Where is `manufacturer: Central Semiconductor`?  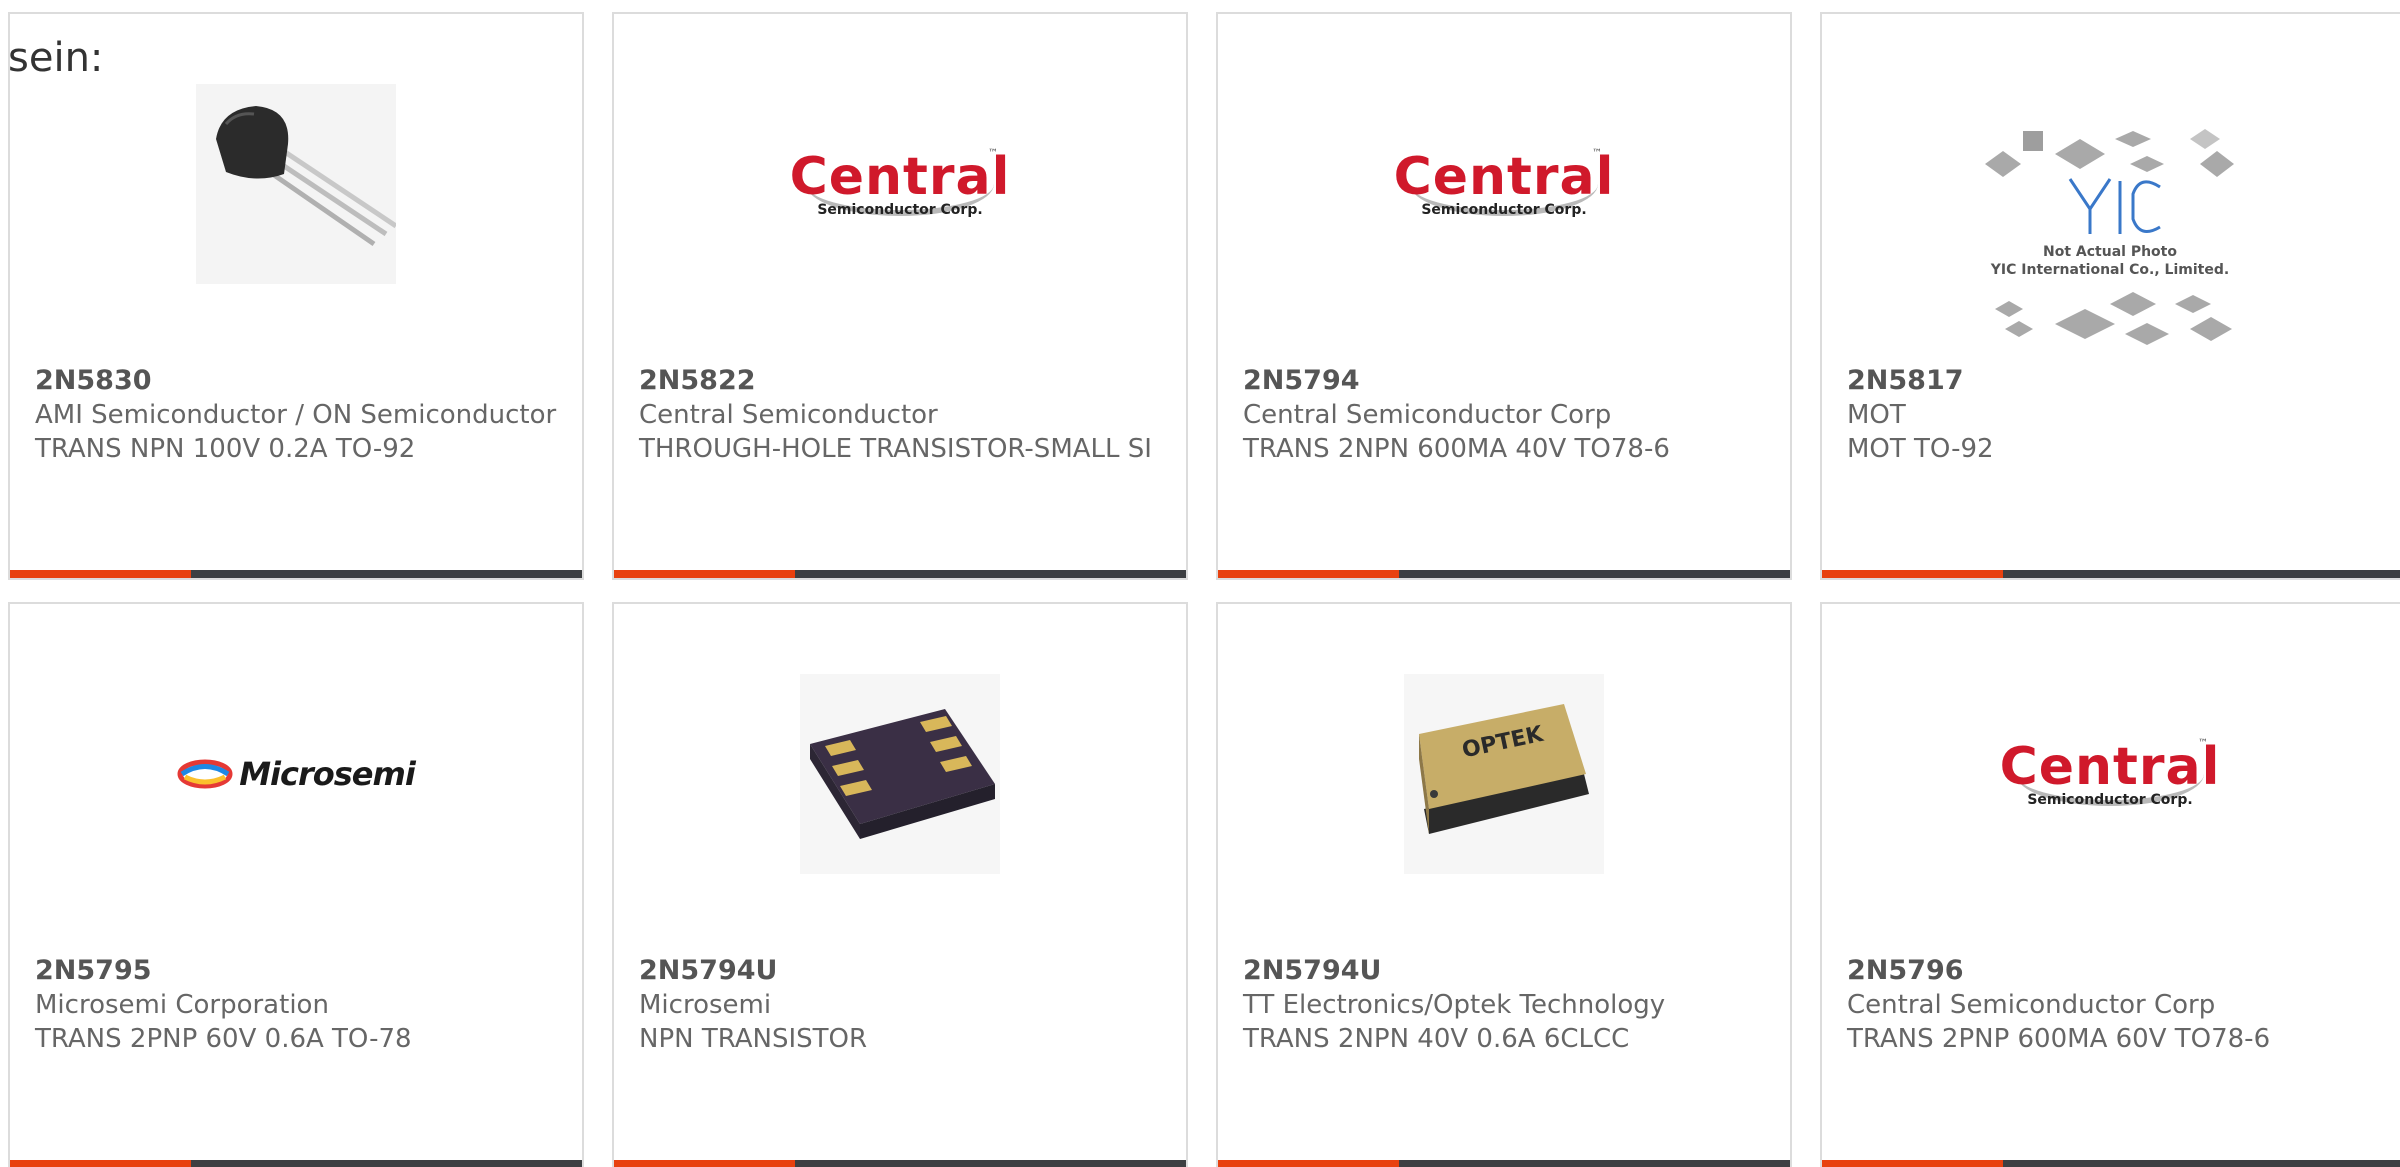 manufacturer: Central Semiconductor is located at coordinates (788, 415).